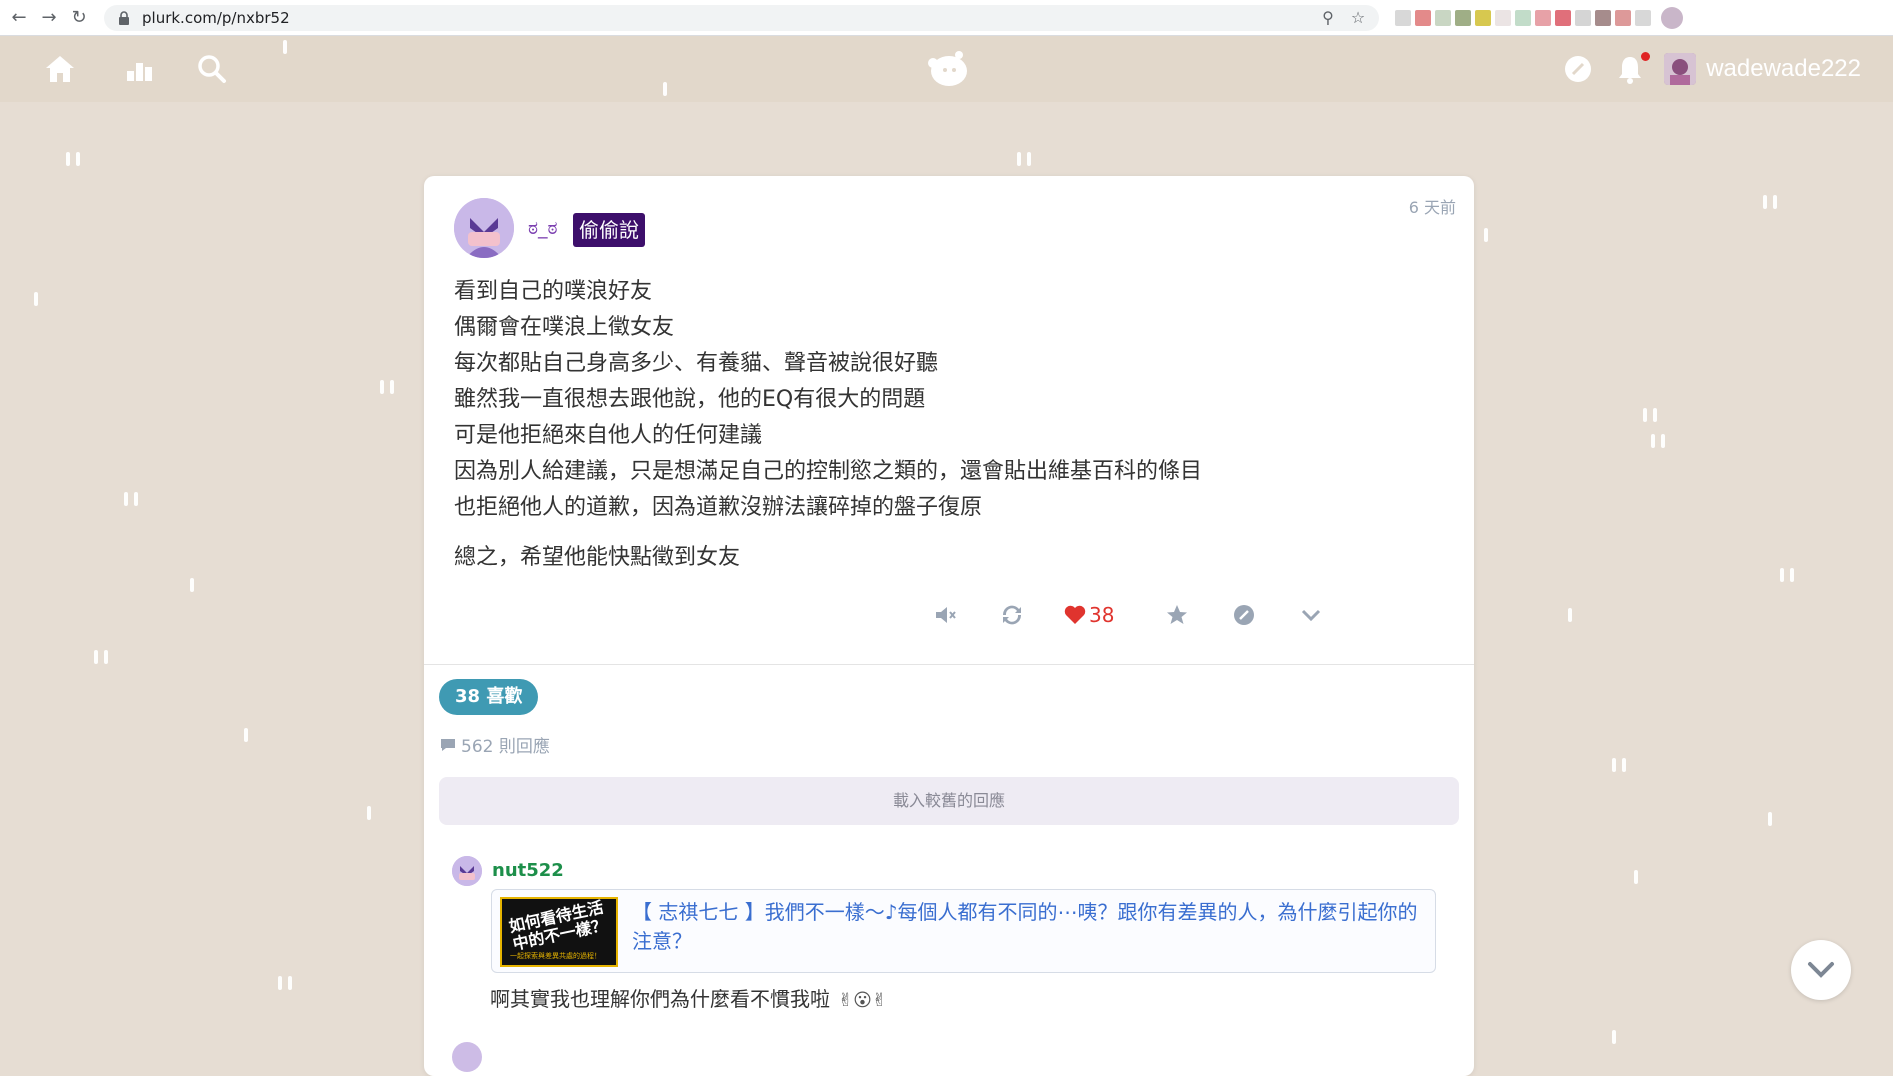  What do you see at coordinates (1578, 69) in the screenshot?
I see `link-icon` at bounding box center [1578, 69].